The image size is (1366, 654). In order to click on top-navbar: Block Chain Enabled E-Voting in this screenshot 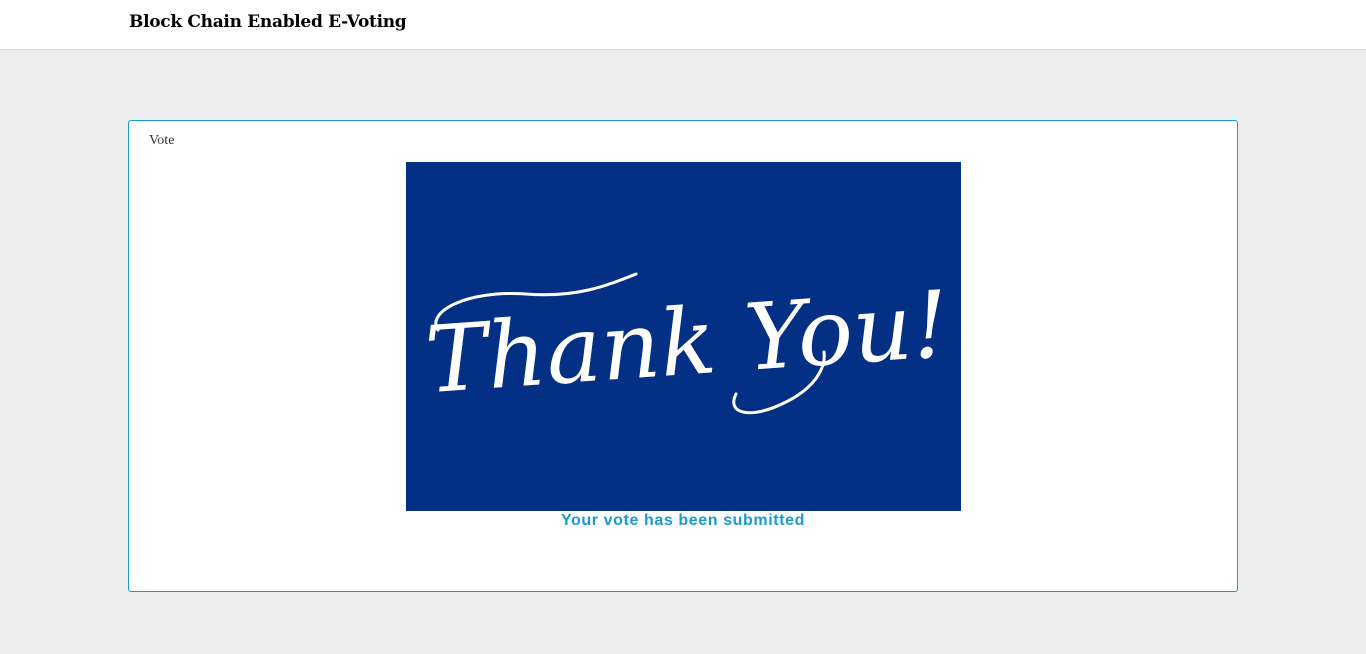, I will do `click(683, 25)`.